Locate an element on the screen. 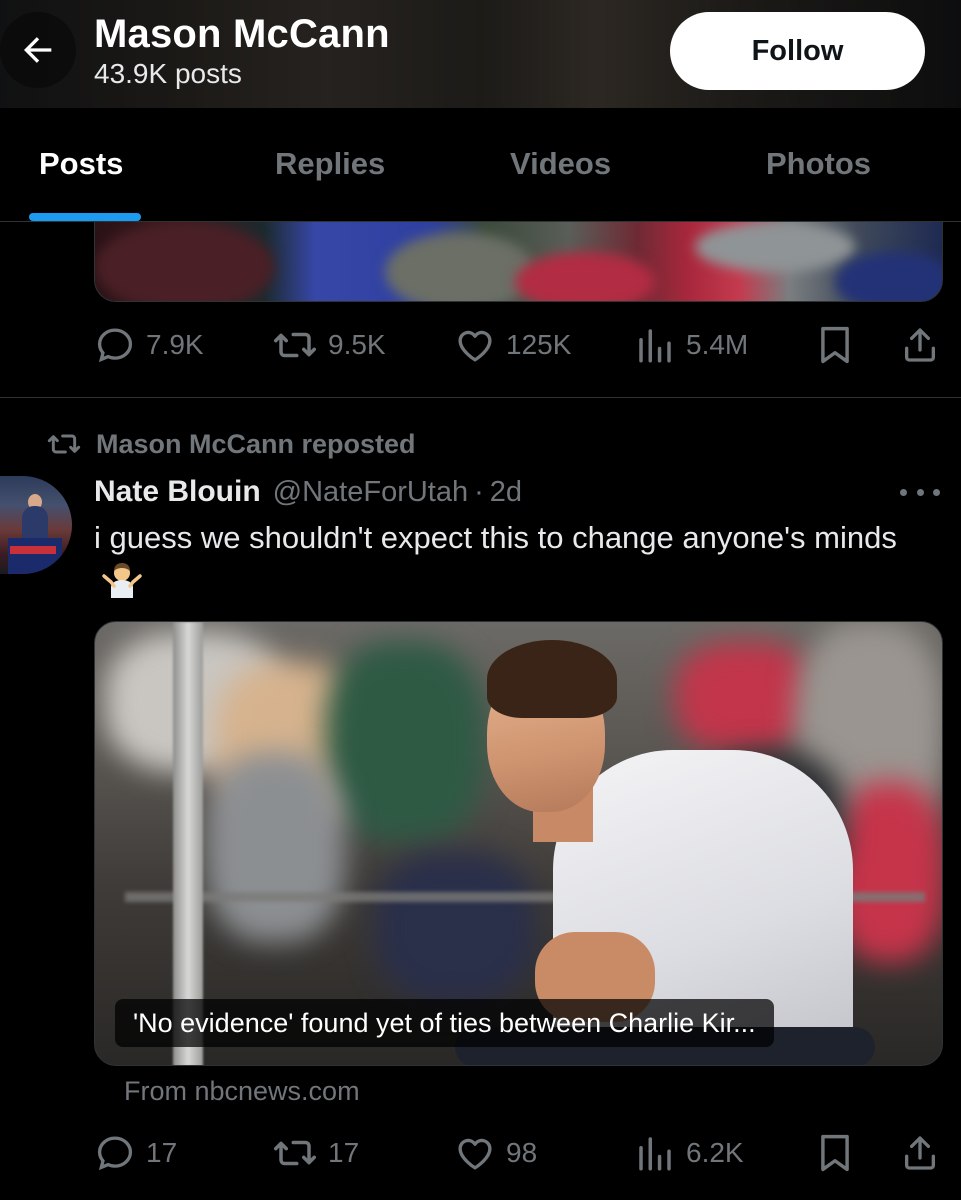 The width and height of the screenshot is (961, 1200). active-tab-indicator is located at coordinates (85, 217).